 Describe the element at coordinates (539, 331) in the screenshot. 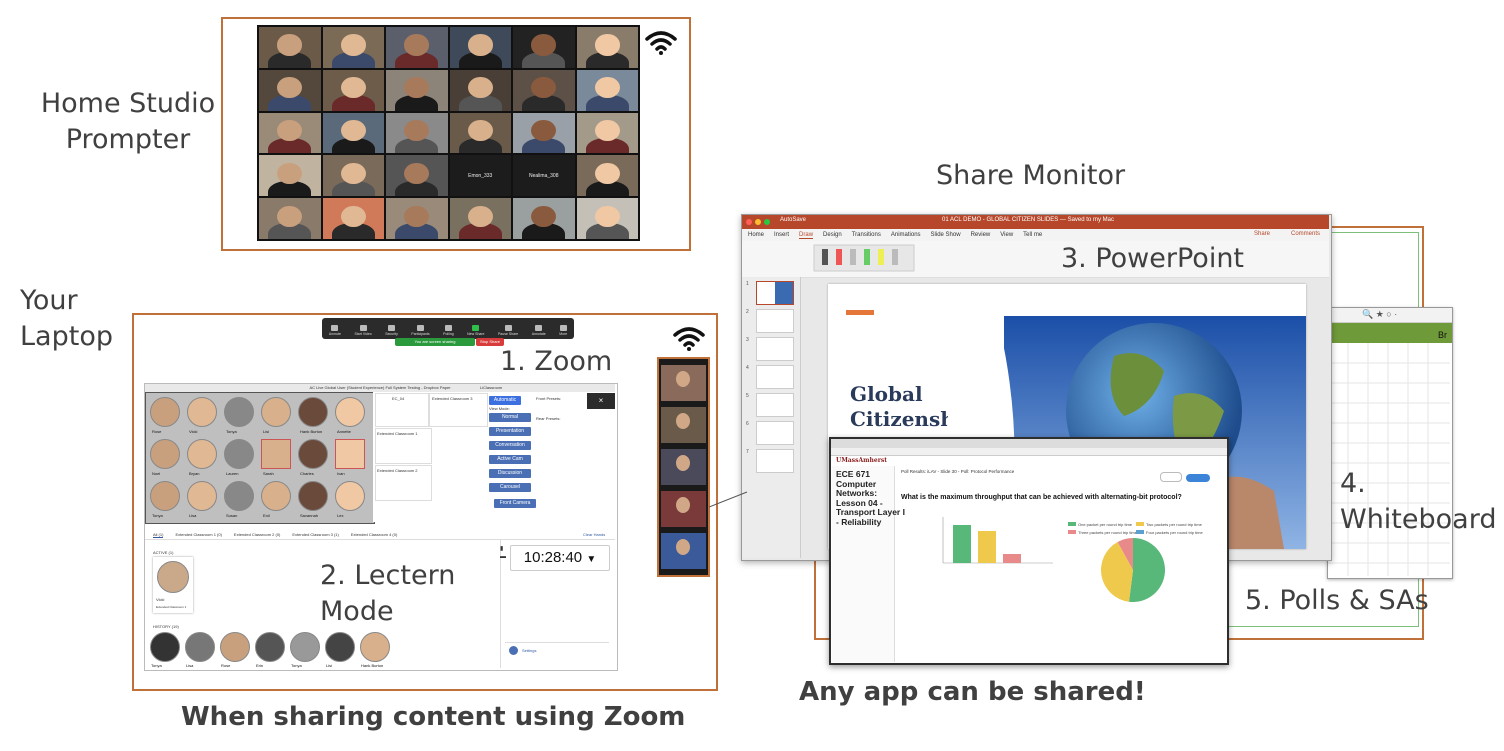

I see `zoom-toolbar-item: Annotate` at that location.